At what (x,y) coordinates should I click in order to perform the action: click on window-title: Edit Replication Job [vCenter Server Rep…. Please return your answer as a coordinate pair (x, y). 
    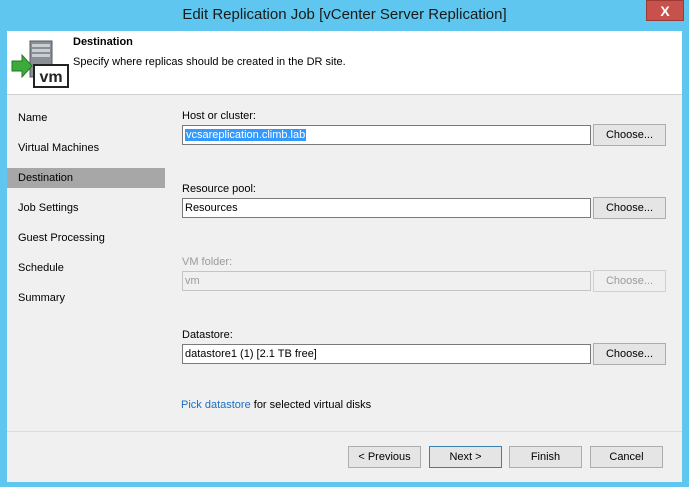
    Looking at the image, I should click on (344, 14).